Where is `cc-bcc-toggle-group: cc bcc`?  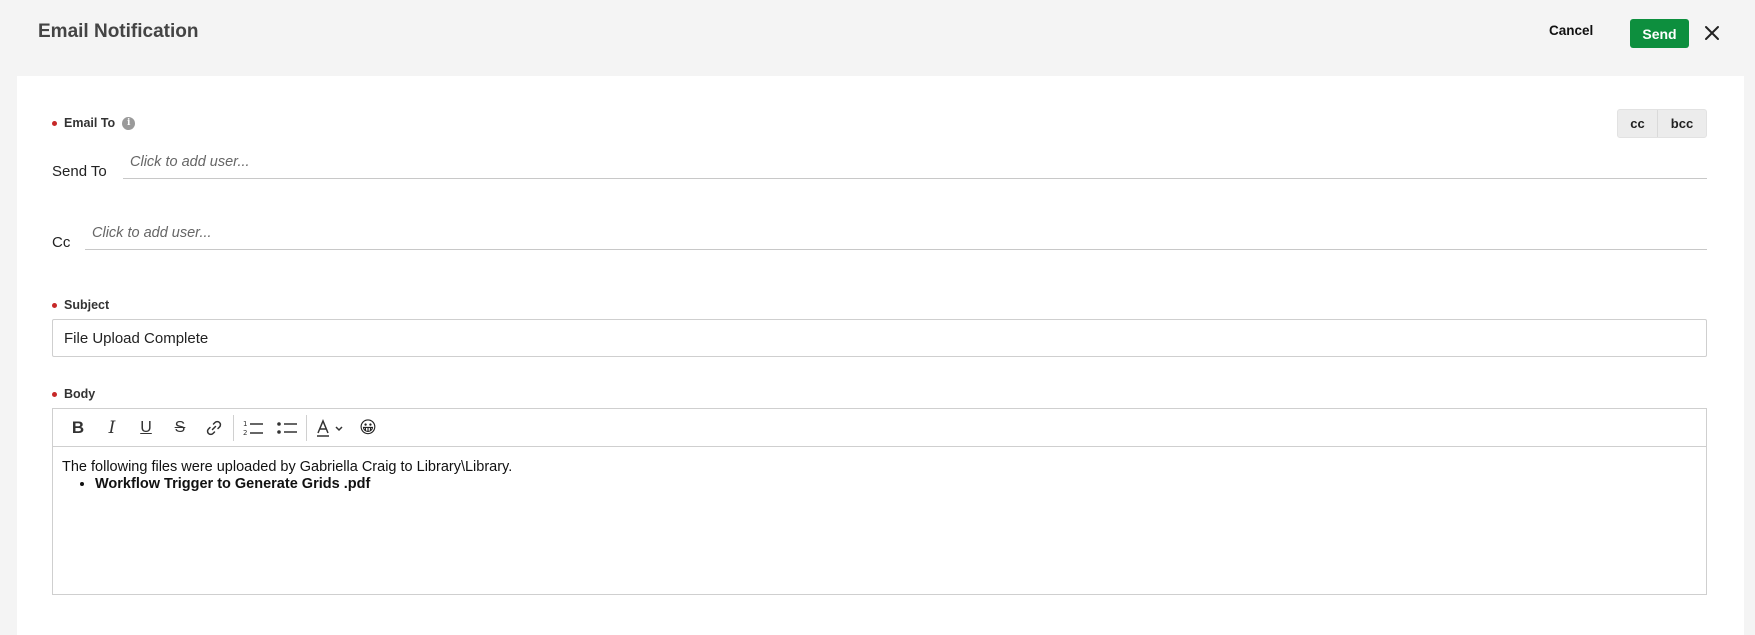 cc-bcc-toggle-group: cc bcc is located at coordinates (1662, 123).